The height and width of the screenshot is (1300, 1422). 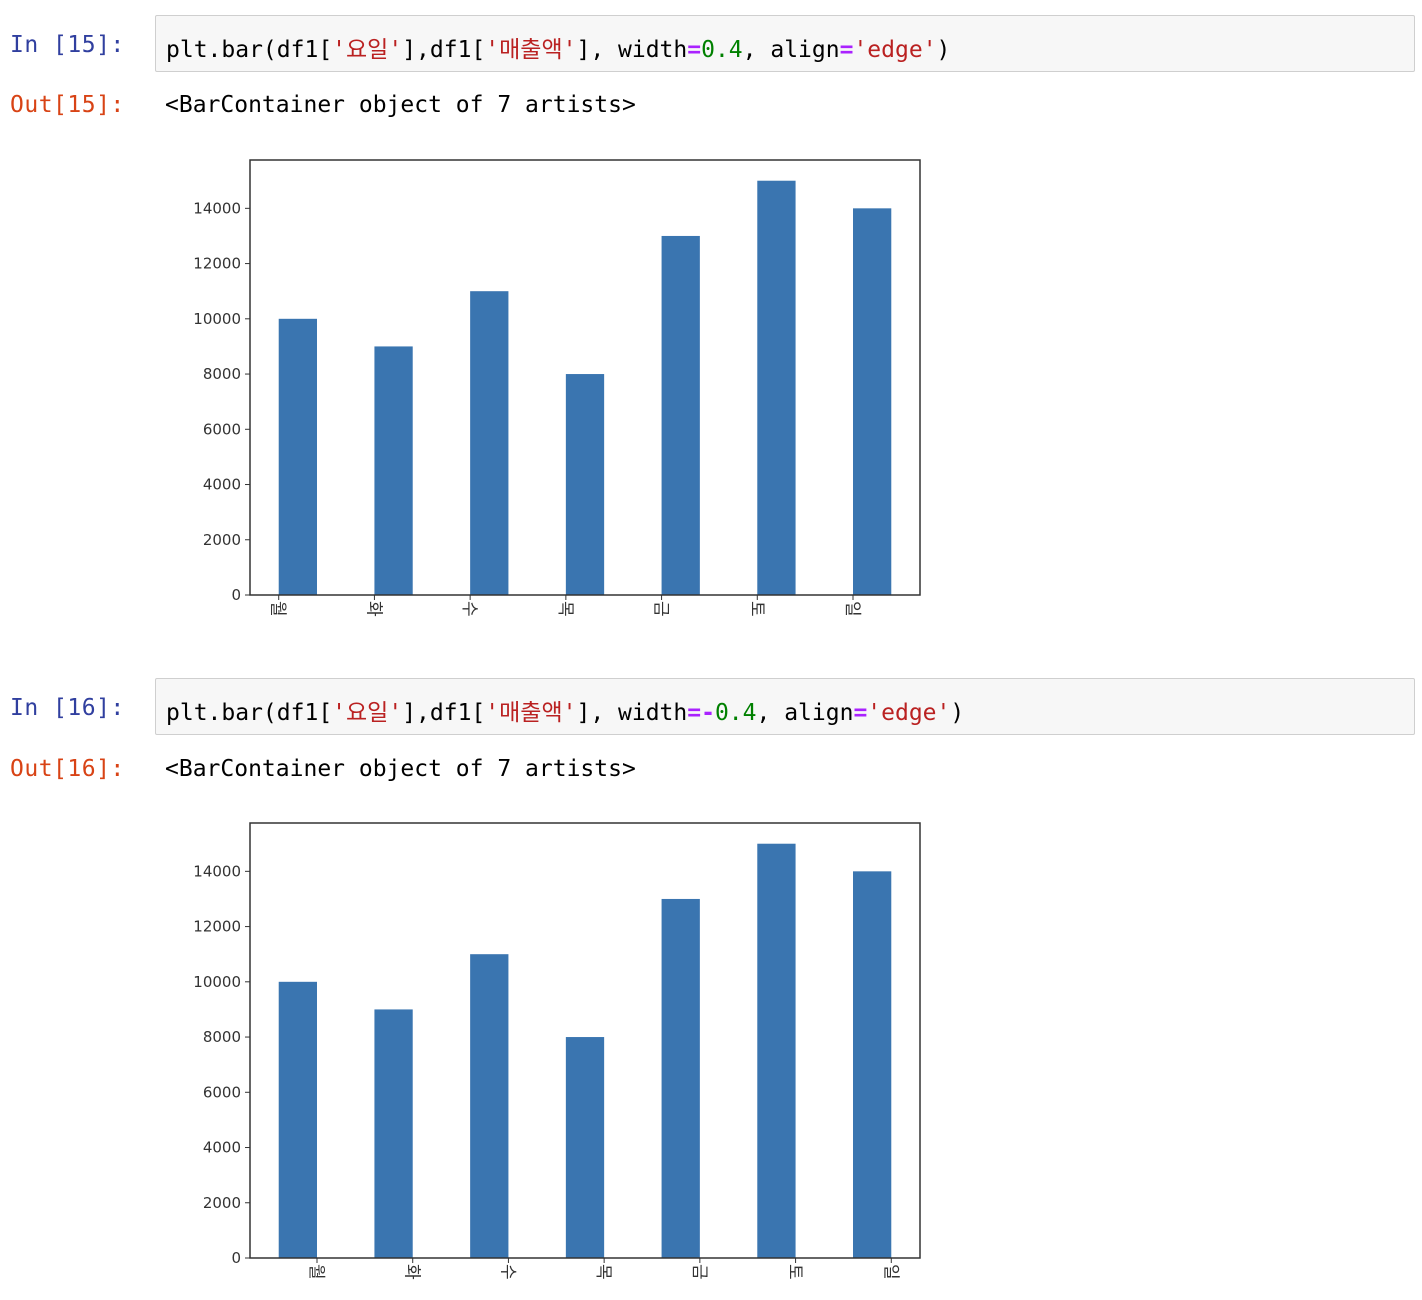 I want to click on output-text-15: <BarContainer object of 7 artists>, so click(x=400, y=105).